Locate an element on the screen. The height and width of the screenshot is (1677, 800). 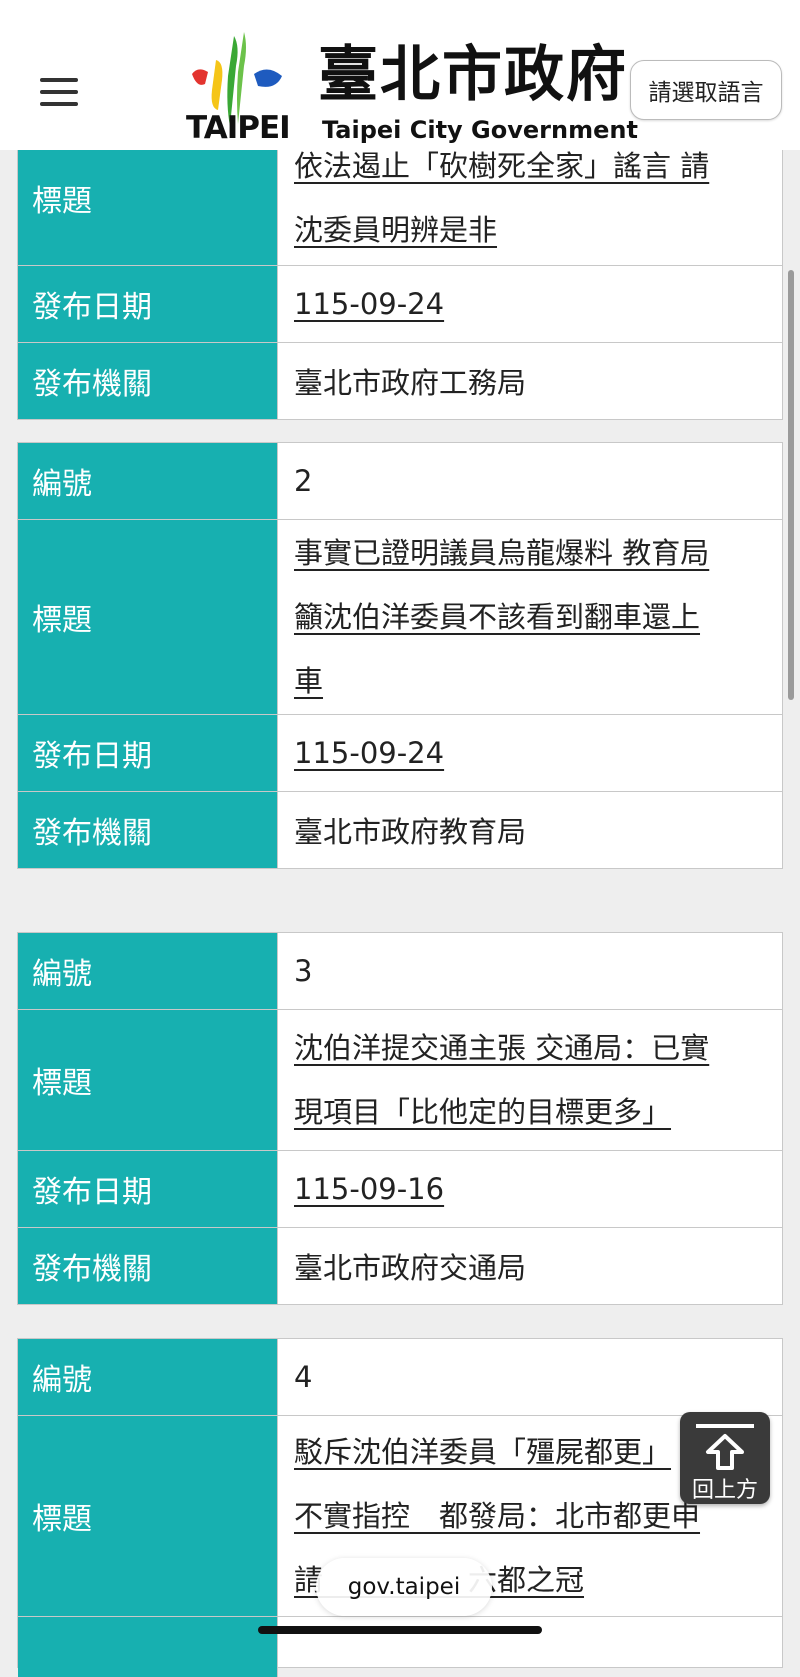
page-scrollbar is located at coordinates (791, 485).